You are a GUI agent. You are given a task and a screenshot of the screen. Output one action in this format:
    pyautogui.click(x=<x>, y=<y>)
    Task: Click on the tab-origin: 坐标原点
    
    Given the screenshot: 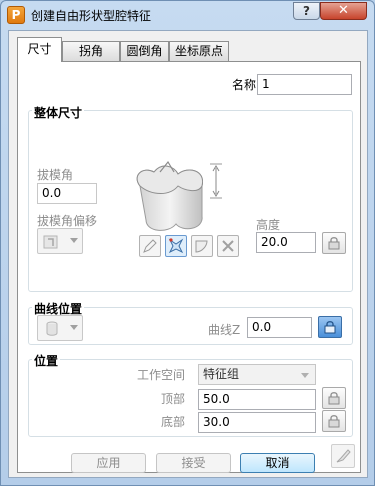 What is the action you would take?
    pyautogui.click(x=199, y=51)
    